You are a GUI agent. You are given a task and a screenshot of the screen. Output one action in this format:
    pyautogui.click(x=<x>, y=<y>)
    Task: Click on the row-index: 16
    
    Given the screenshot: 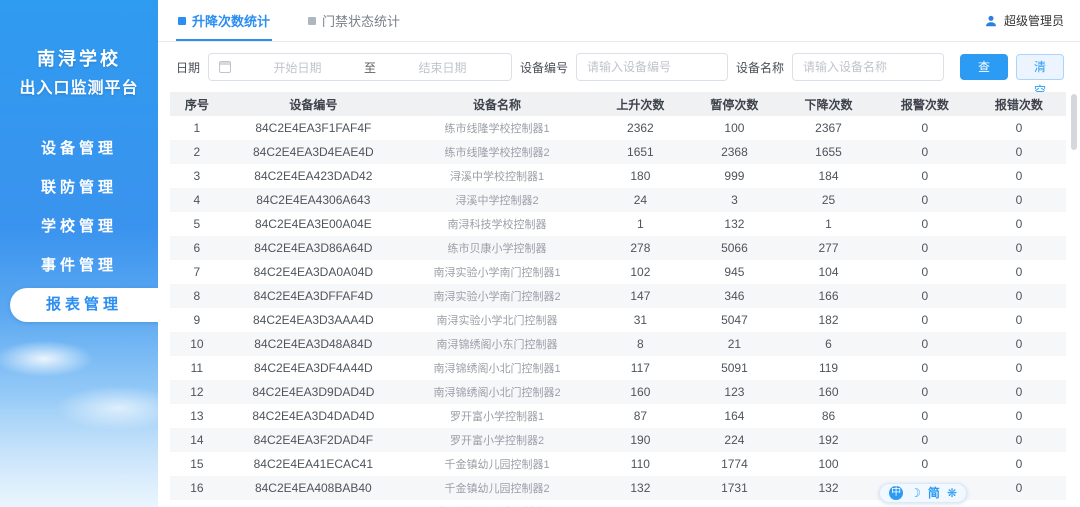 What is the action you would take?
    pyautogui.click(x=197, y=488)
    